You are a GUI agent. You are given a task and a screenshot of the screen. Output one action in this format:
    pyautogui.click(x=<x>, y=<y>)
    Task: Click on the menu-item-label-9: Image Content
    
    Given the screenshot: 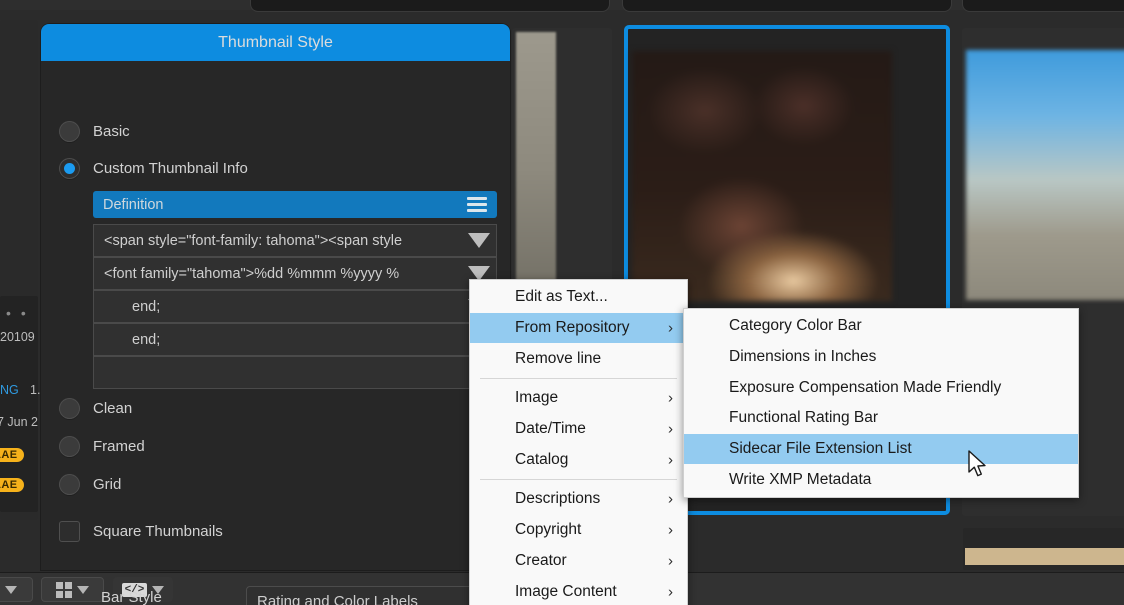 What is the action you would take?
    pyautogui.click(x=566, y=591)
    